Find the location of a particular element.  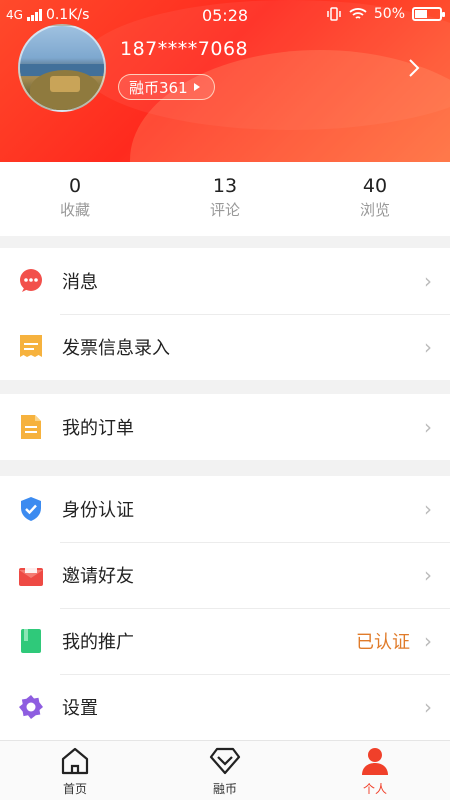

menu-item-settings: 设置 › is located at coordinates (225, 707).